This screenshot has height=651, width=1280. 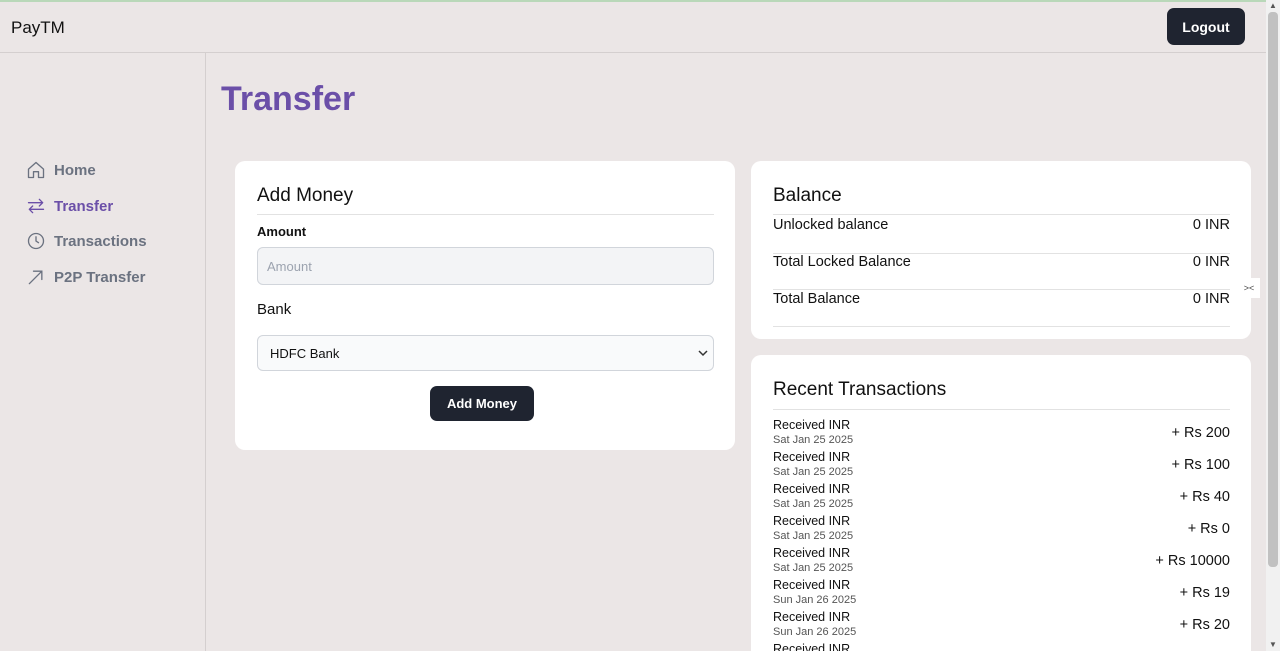 What do you see at coordinates (633, 27) in the screenshot?
I see `app-header: PayTM Logout` at bounding box center [633, 27].